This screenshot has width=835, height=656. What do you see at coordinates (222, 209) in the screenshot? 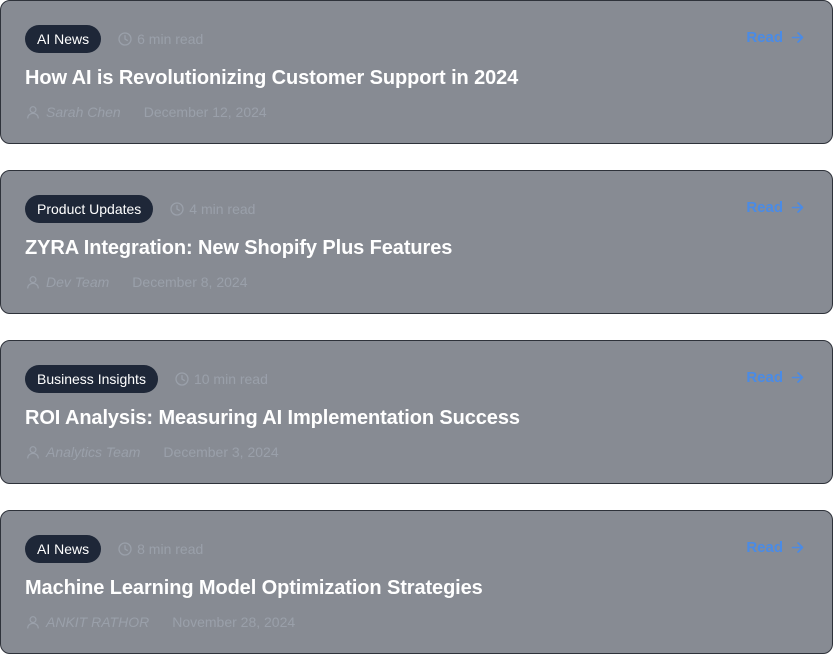
I see `read-time-text: 4 min read` at bounding box center [222, 209].